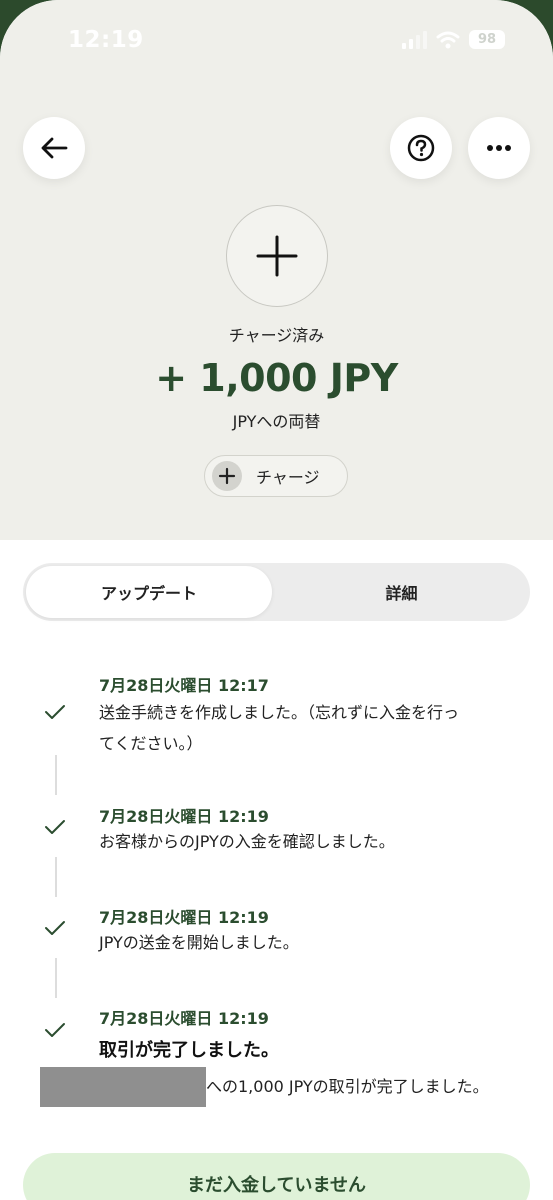 The image size is (553, 1200). Describe the element at coordinates (314, 728) in the screenshot. I see `event-text: 送金手続きを作成しました。（忘れずに入金を行っ てください。）` at that location.